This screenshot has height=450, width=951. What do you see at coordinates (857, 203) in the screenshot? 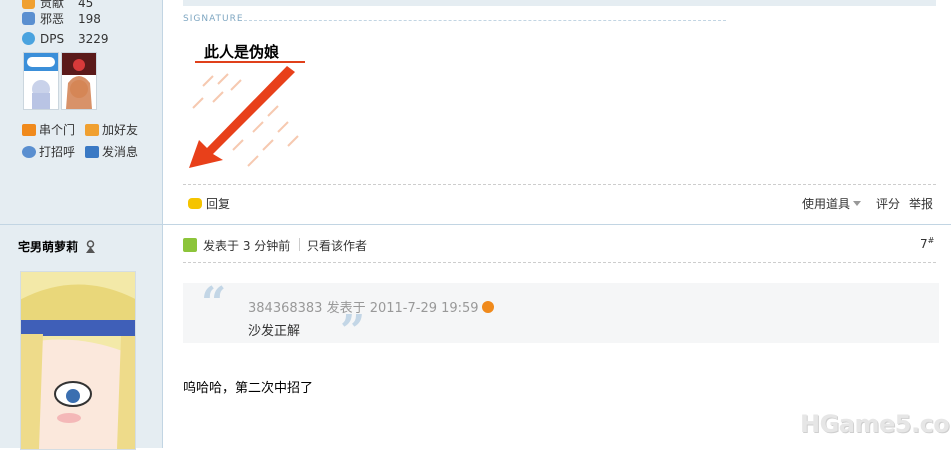
I see `chevron-down-icon` at bounding box center [857, 203].